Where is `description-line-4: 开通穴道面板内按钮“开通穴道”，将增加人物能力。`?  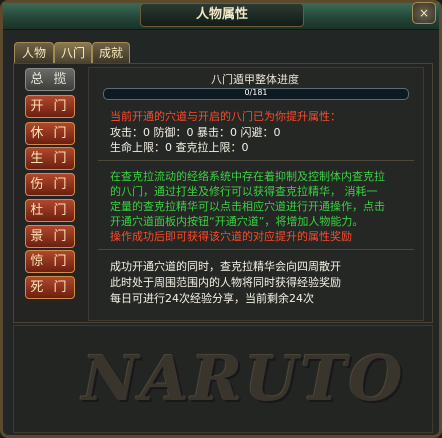
description-line-4: 开通穴道面板内按钮“开通穴道”，将增加人物能力。 is located at coordinates (237, 221).